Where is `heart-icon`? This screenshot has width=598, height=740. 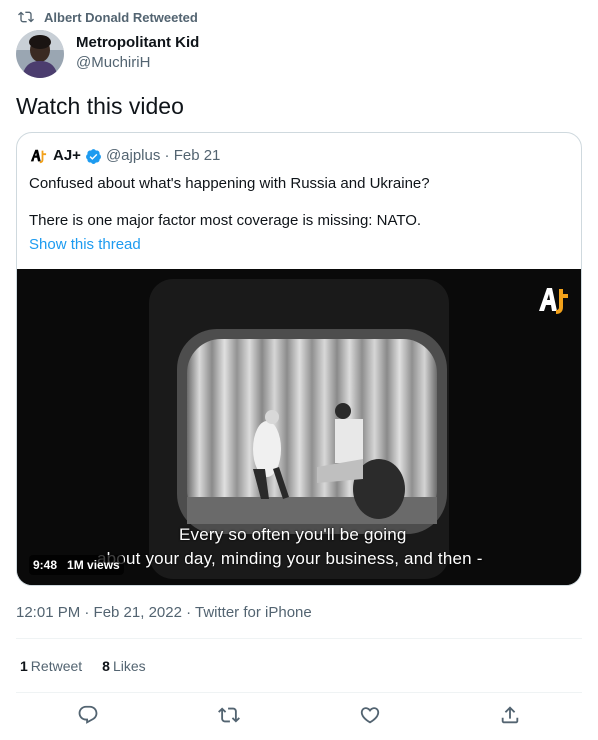
heart-icon is located at coordinates (370, 715).